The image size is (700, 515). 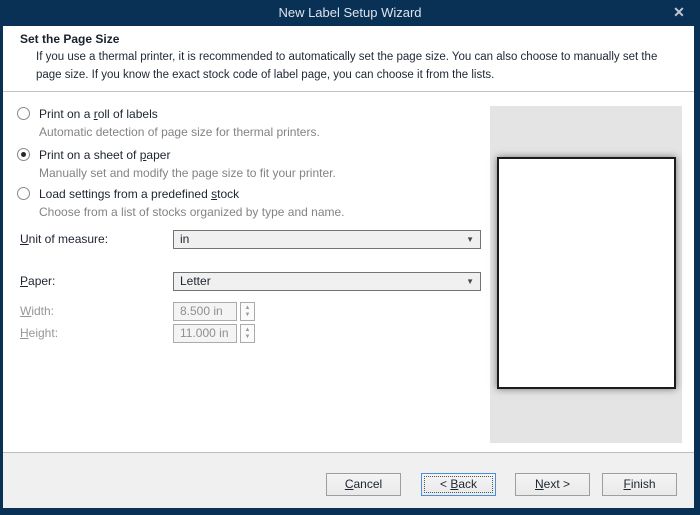 I want to click on radio-row: Load settings from a predefined stock, so click(x=181, y=193).